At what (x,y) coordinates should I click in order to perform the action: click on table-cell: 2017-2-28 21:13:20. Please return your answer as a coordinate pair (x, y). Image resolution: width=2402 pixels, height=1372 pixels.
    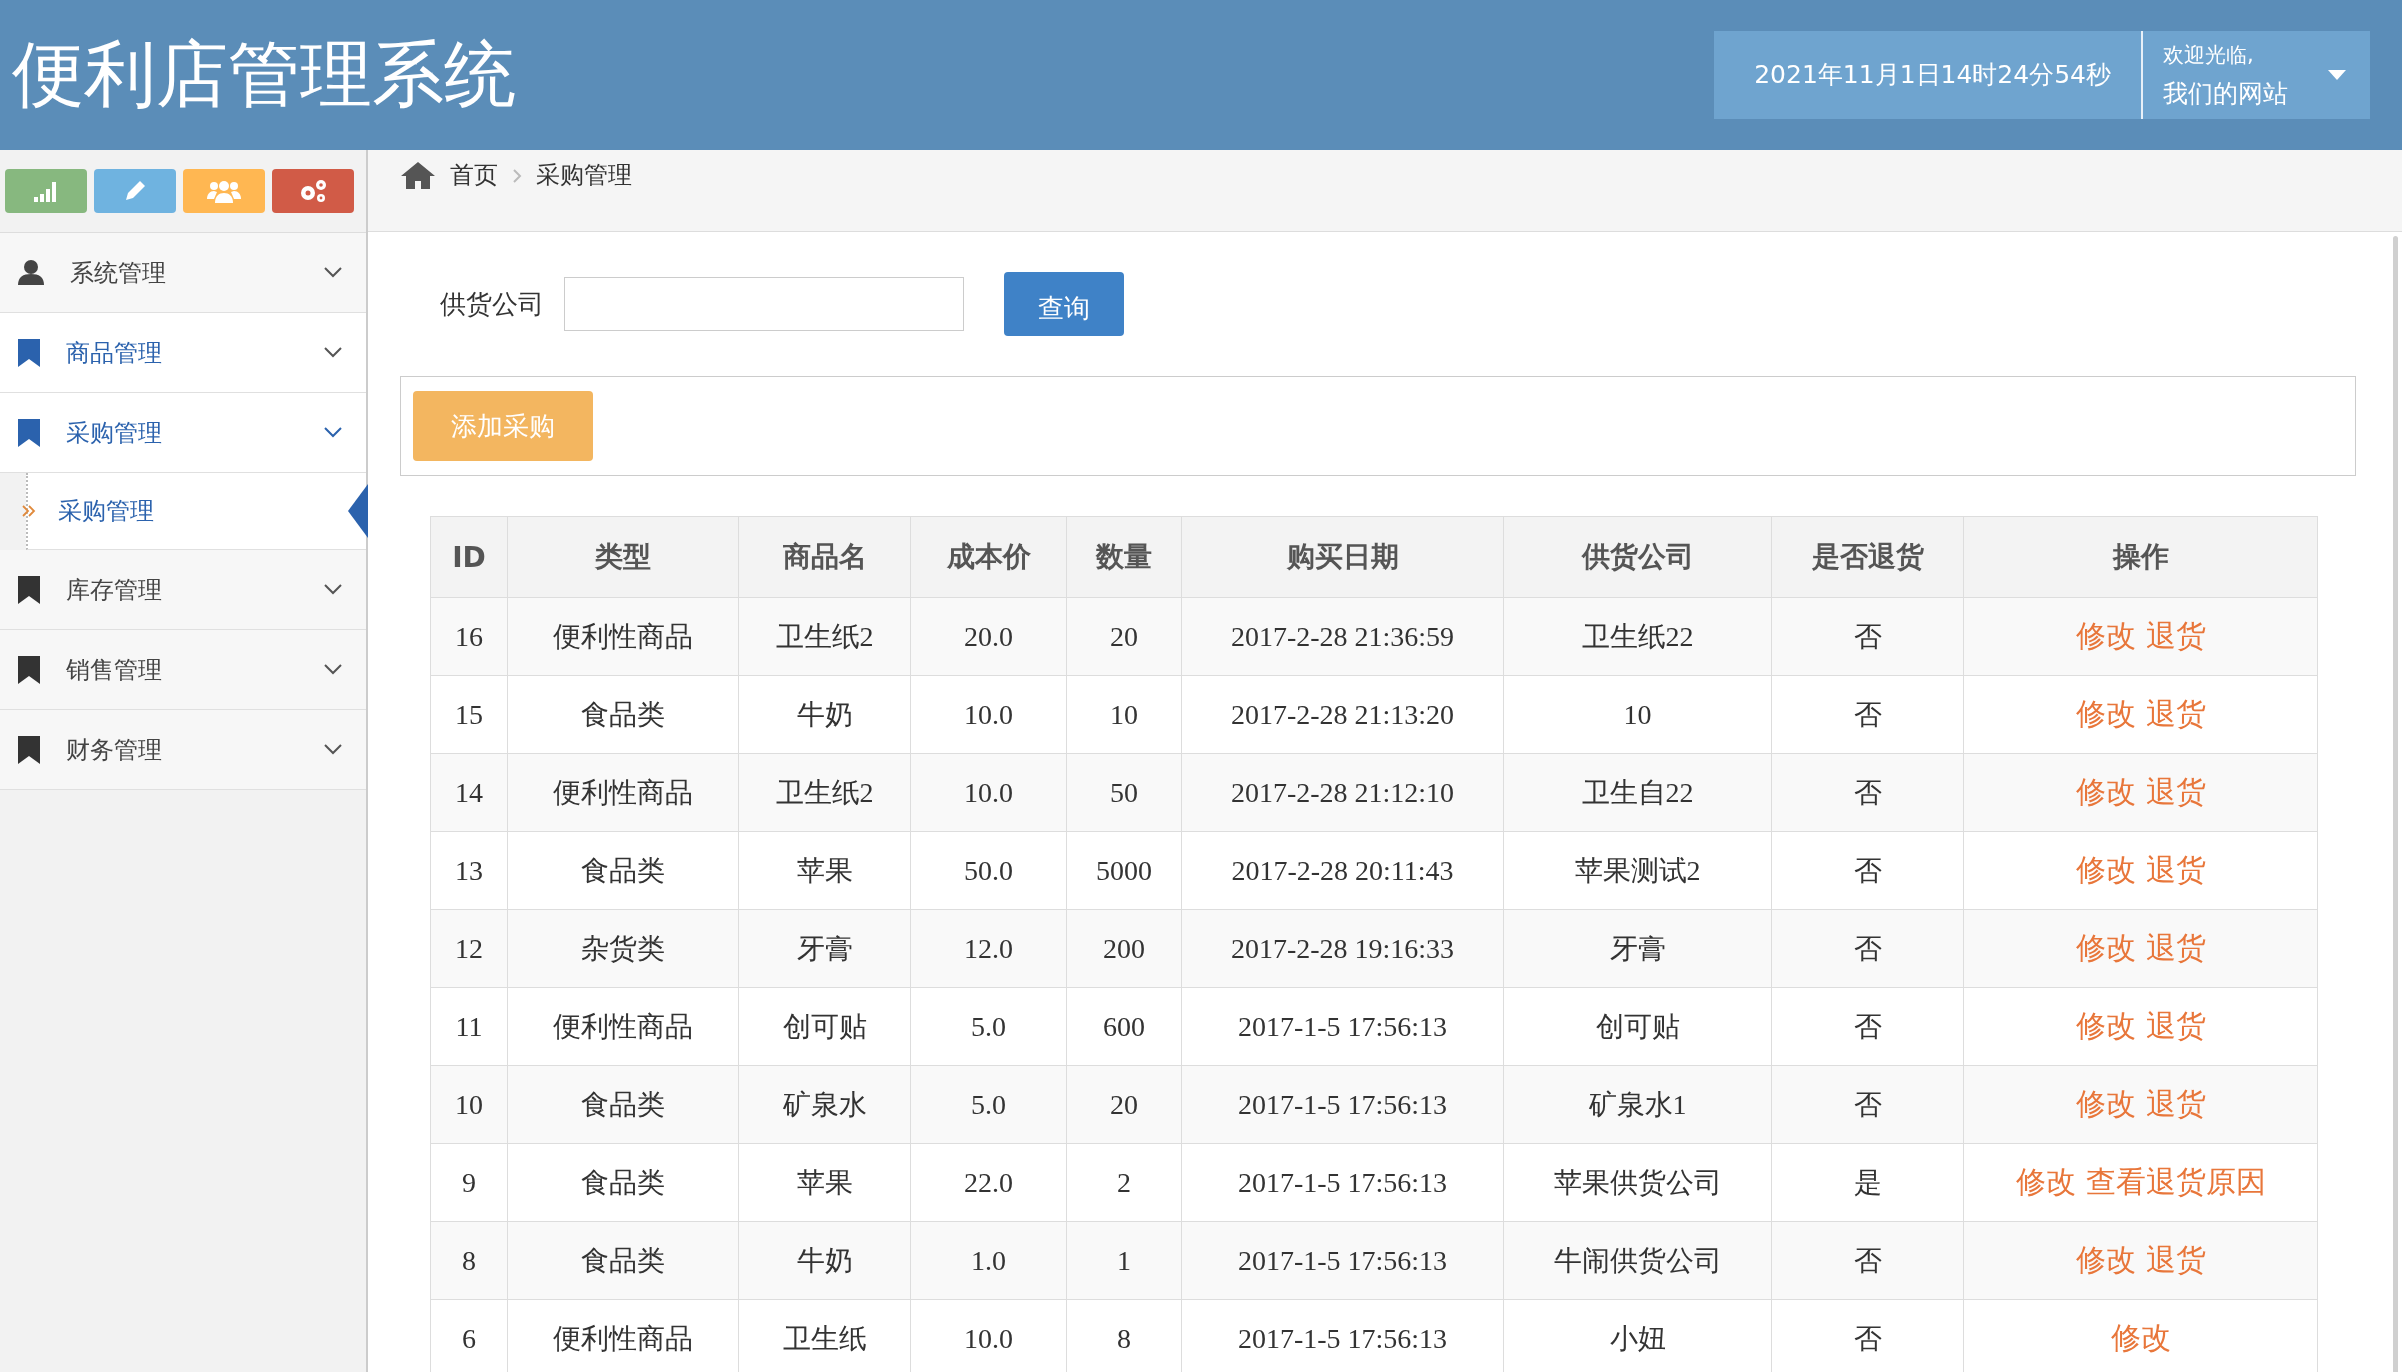
    Looking at the image, I should click on (1342, 714).